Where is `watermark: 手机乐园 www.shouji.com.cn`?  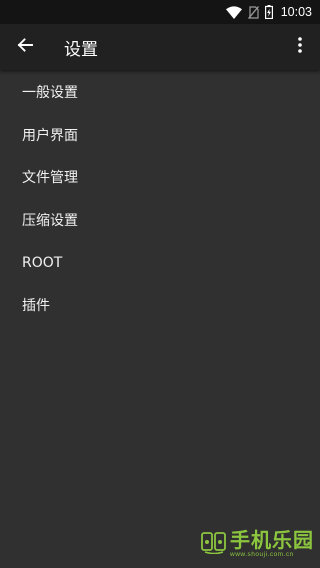 watermark: 手机乐园 www.shouji.com.cn is located at coordinates (257, 543).